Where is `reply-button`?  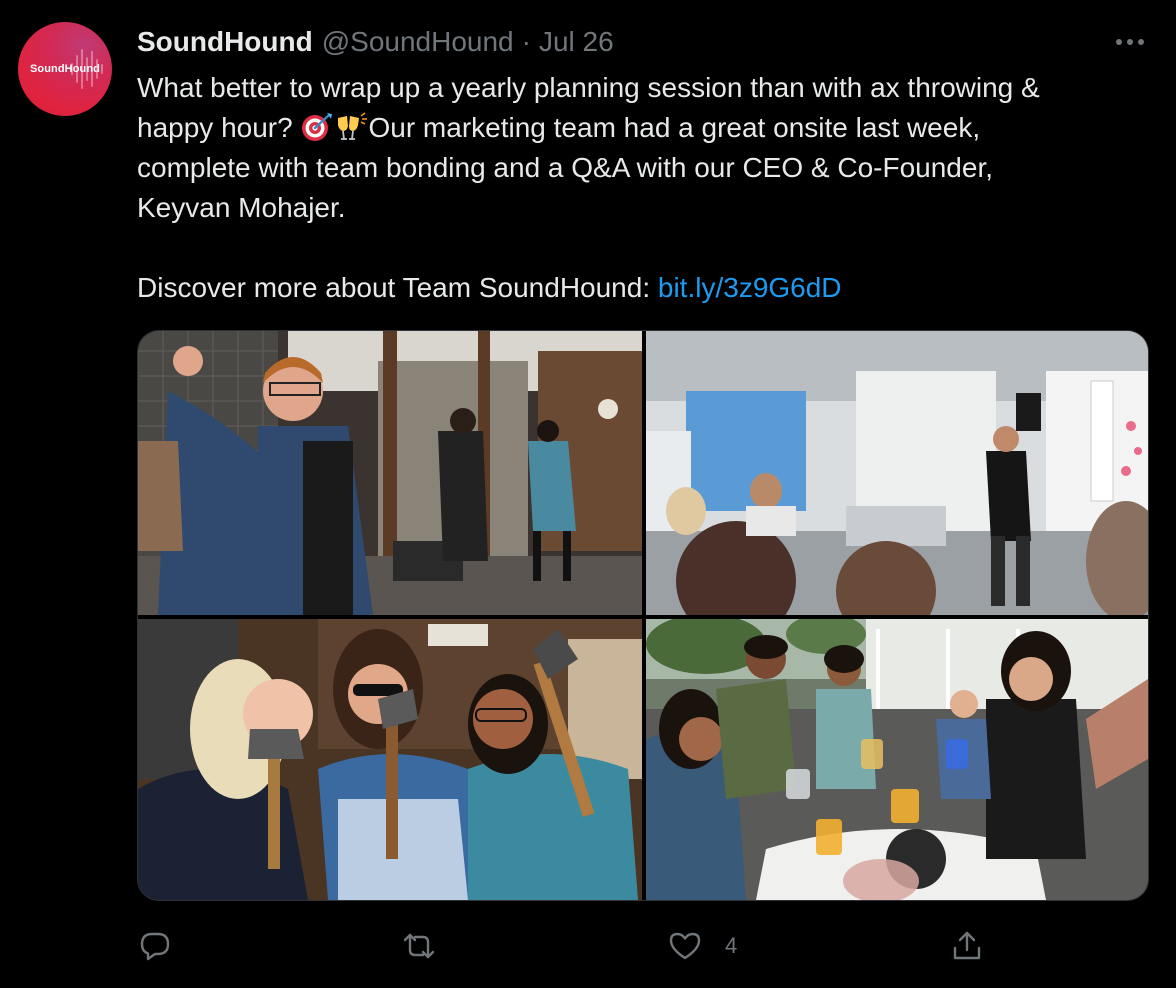
reply-button is located at coordinates (155, 946).